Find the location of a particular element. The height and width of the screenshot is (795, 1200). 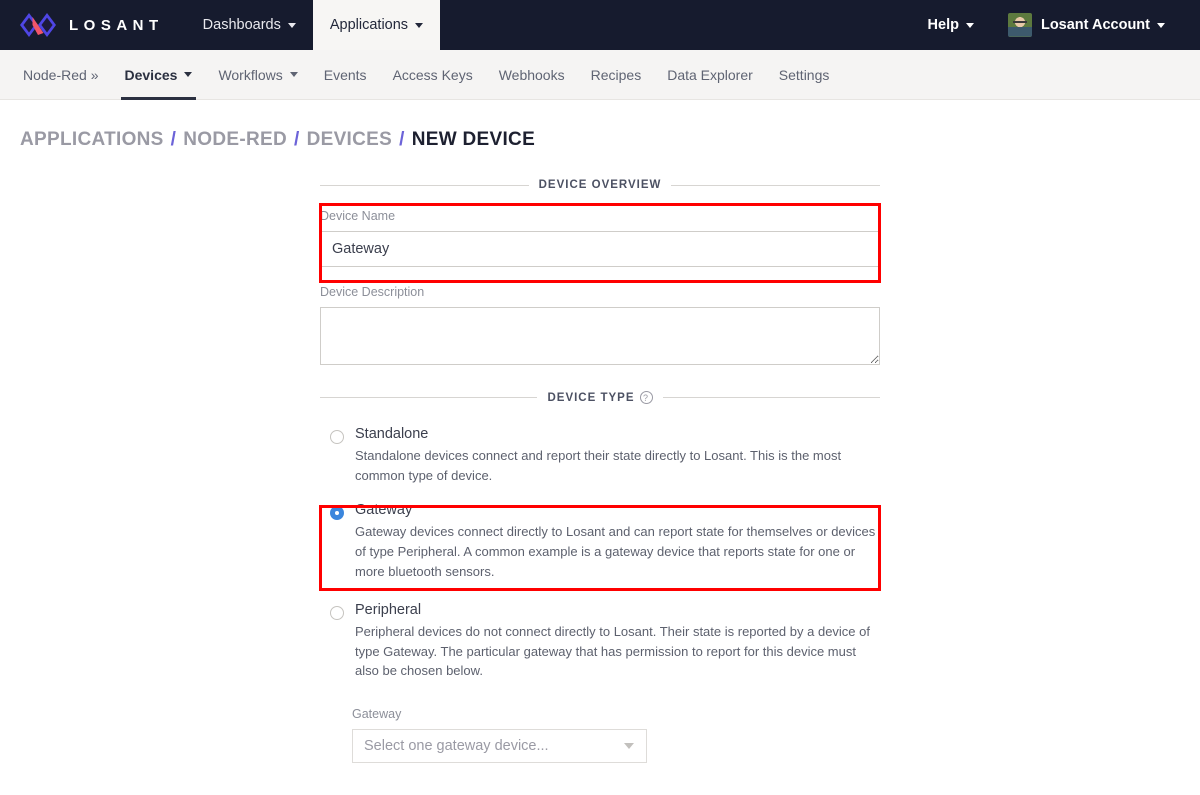

subnav-item-webhooks: Webhooks is located at coordinates (532, 75).